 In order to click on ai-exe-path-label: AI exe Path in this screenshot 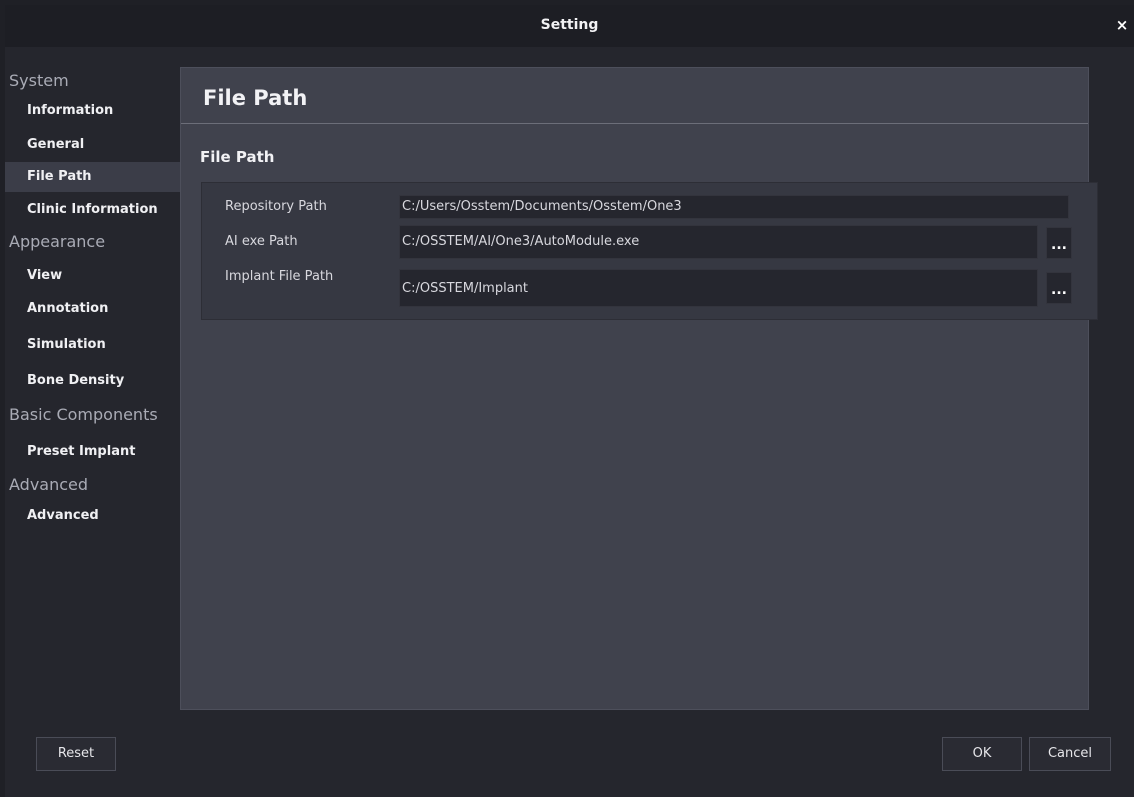, I will do `click(261, 241)`.